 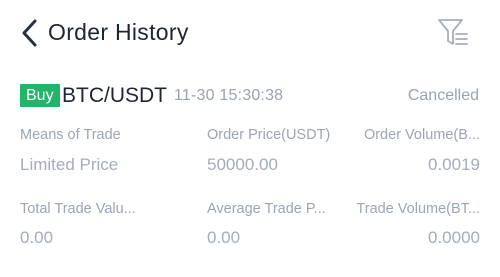 I want to click on order-timestamp: 11-30 15:30:38, so click(x=229, y=95).